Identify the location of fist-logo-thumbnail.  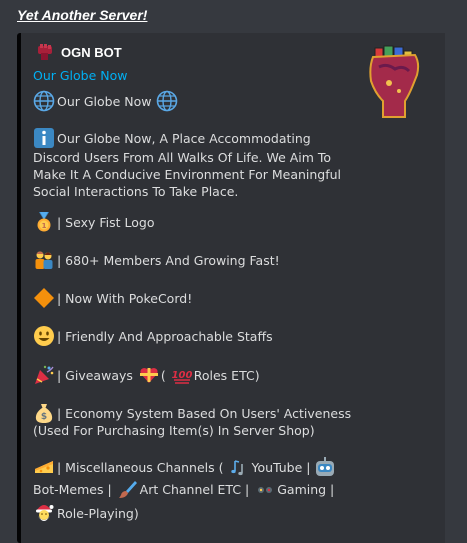
(395, 82).